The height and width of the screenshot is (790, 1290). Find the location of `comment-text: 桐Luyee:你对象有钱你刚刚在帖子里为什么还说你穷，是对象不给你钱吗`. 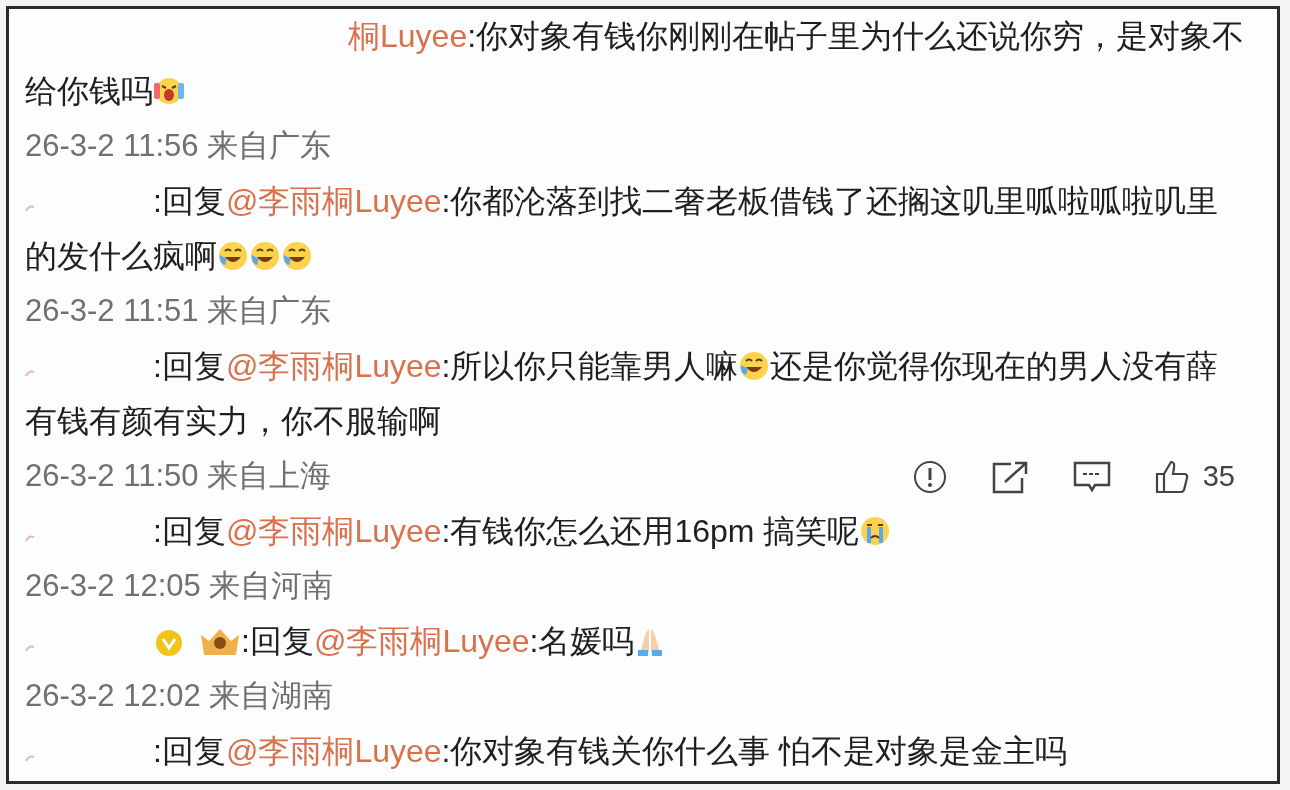

comment-text: 桐Luyee:你对象有钱你刚刚在帖子里为什么还说你穷，是对象不给你钱吗 is located at coordinates (635, 64).